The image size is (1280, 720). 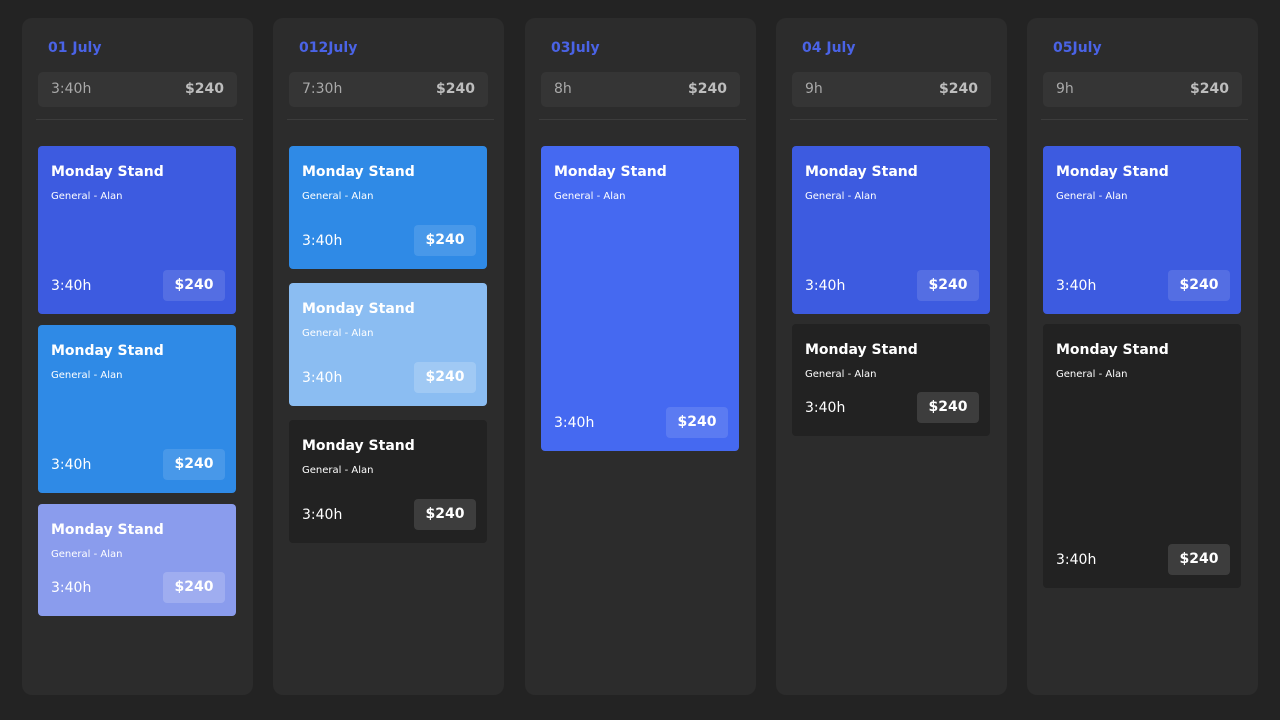 I want to click on day-summary: 3:40h $240, so click(x=137, y=89).